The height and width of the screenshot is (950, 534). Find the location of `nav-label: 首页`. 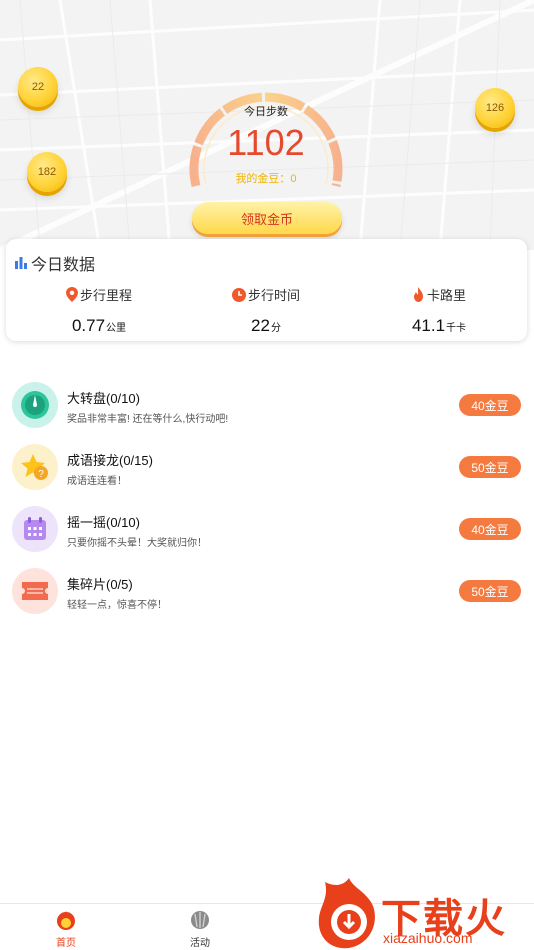

nav-label: 首页 is located at coordinates (66, 943).